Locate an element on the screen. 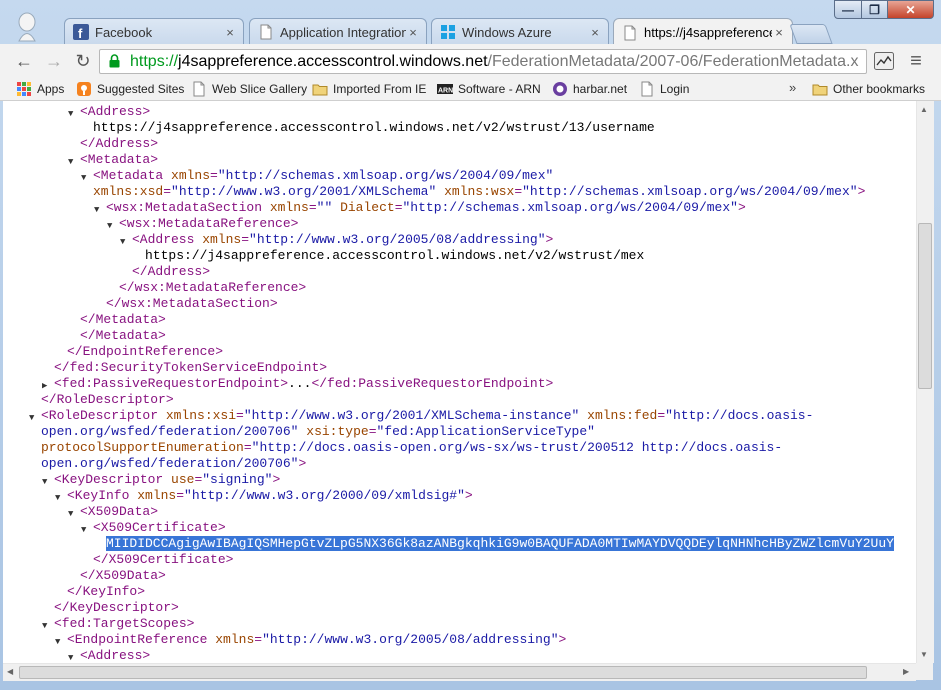  xml-token: </RoleDescriptor> is located at coordinates (107, 399).